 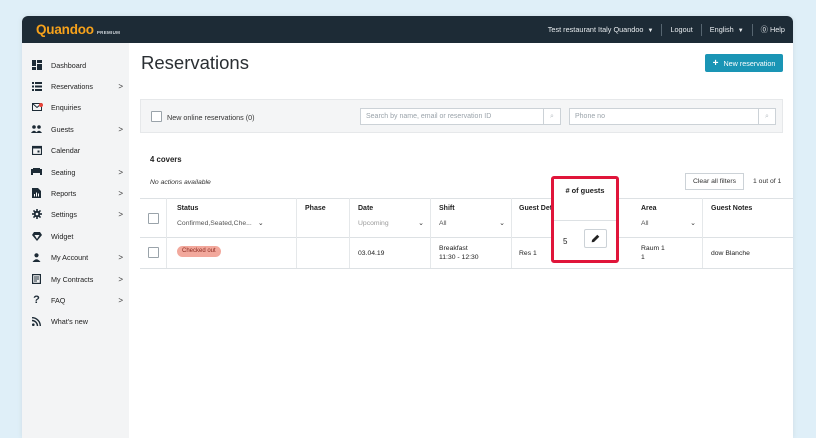 I want to click on sidebar-item-label: Enquiries, so click(x=66, y=107).